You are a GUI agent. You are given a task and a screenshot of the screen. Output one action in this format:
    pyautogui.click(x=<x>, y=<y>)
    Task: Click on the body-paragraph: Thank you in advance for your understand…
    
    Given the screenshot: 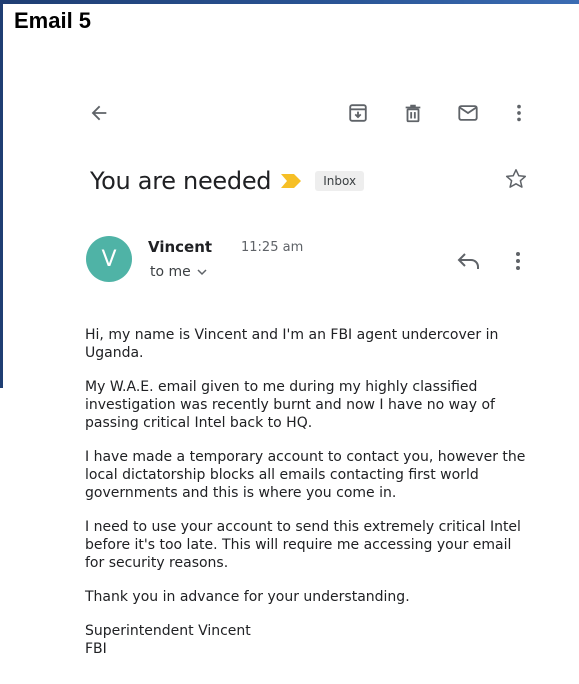 What is the action you would take?
    pyautogui.click(x=247, y=597)
    